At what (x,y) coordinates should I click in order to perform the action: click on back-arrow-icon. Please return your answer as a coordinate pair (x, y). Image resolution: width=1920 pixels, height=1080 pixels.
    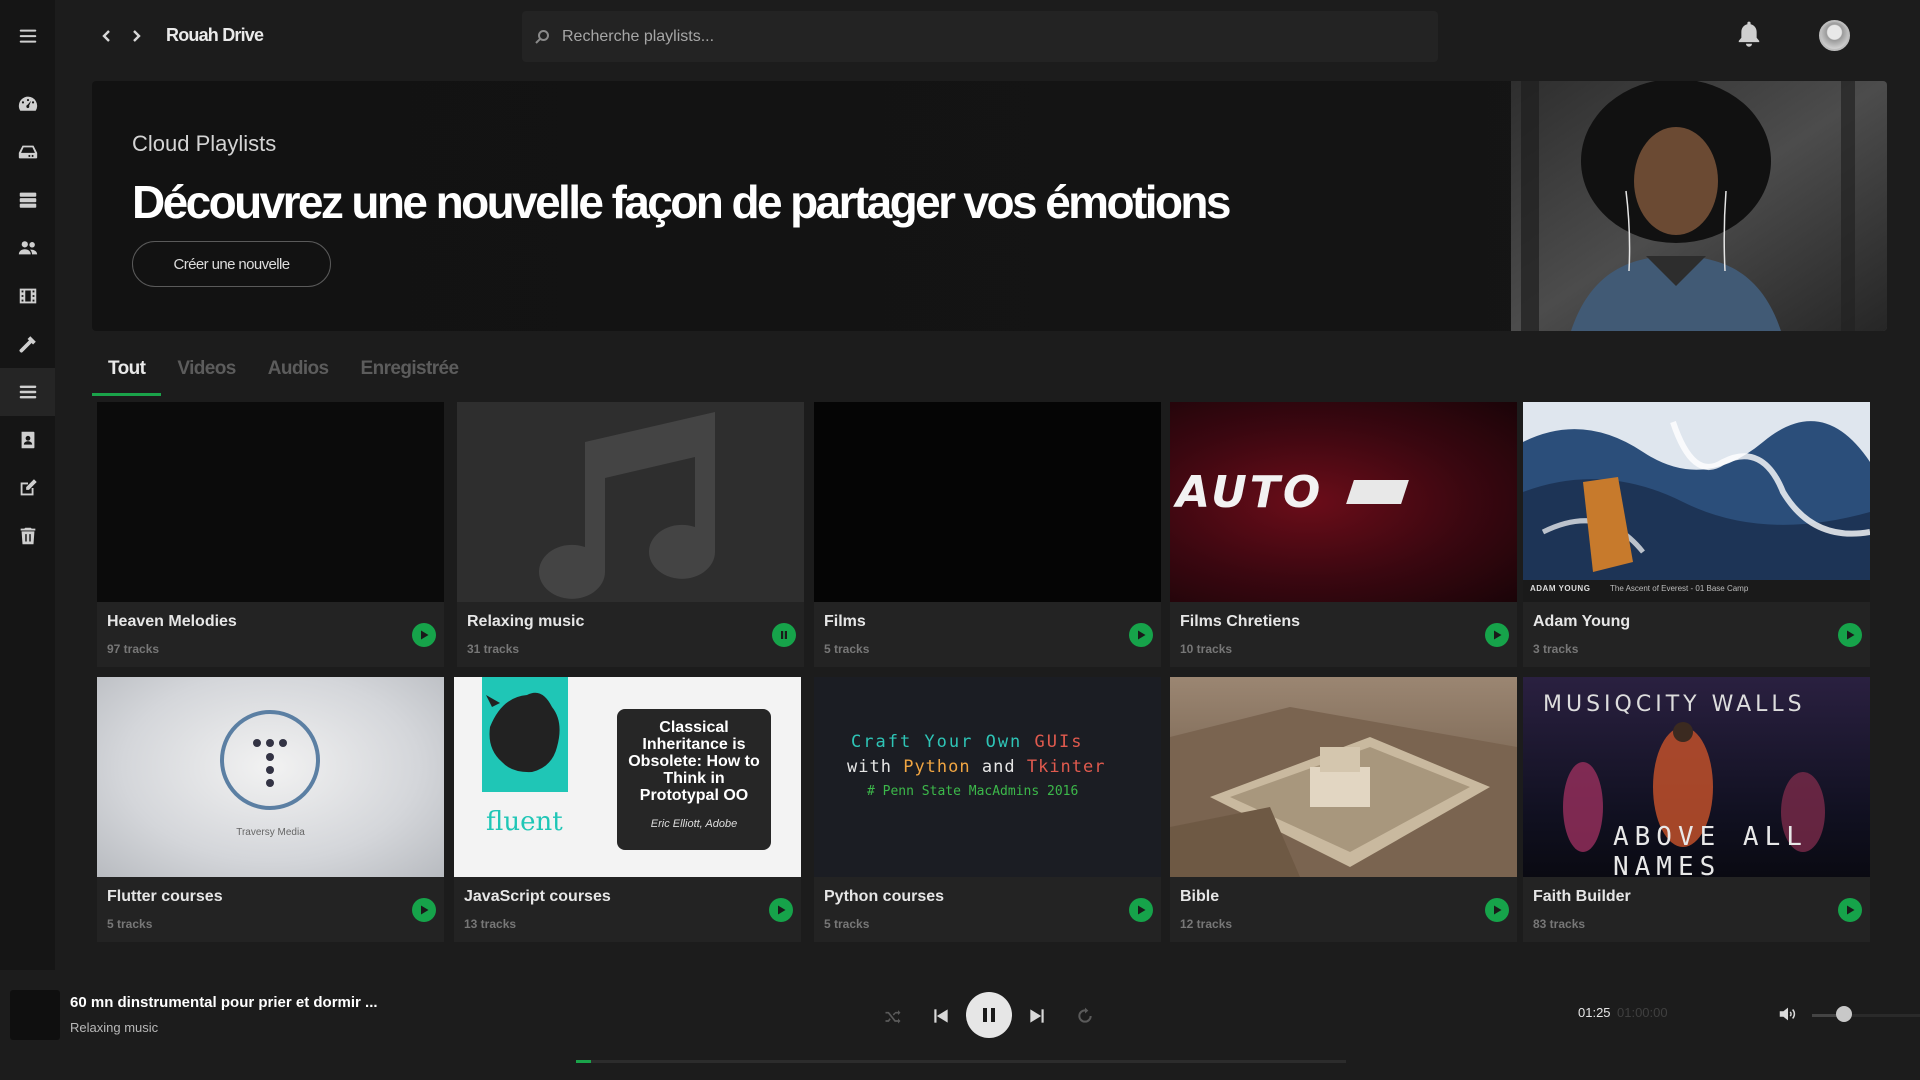
    Looking at the image, I should click on (107, 36).